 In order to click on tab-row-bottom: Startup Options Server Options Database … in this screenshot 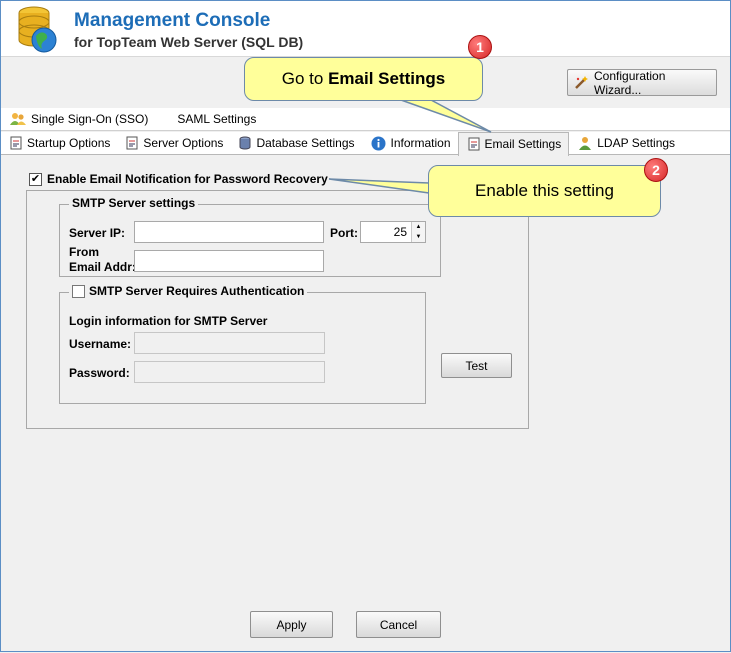, I will do `click(365, 143)`.